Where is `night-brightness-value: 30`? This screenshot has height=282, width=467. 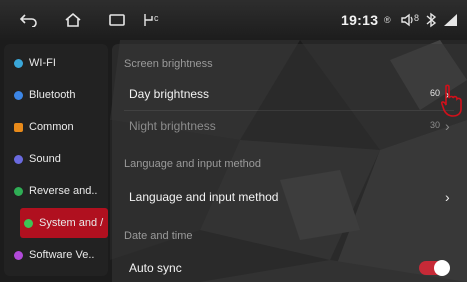 night-brightness-value: 30 is located at coordinates (435, 125).